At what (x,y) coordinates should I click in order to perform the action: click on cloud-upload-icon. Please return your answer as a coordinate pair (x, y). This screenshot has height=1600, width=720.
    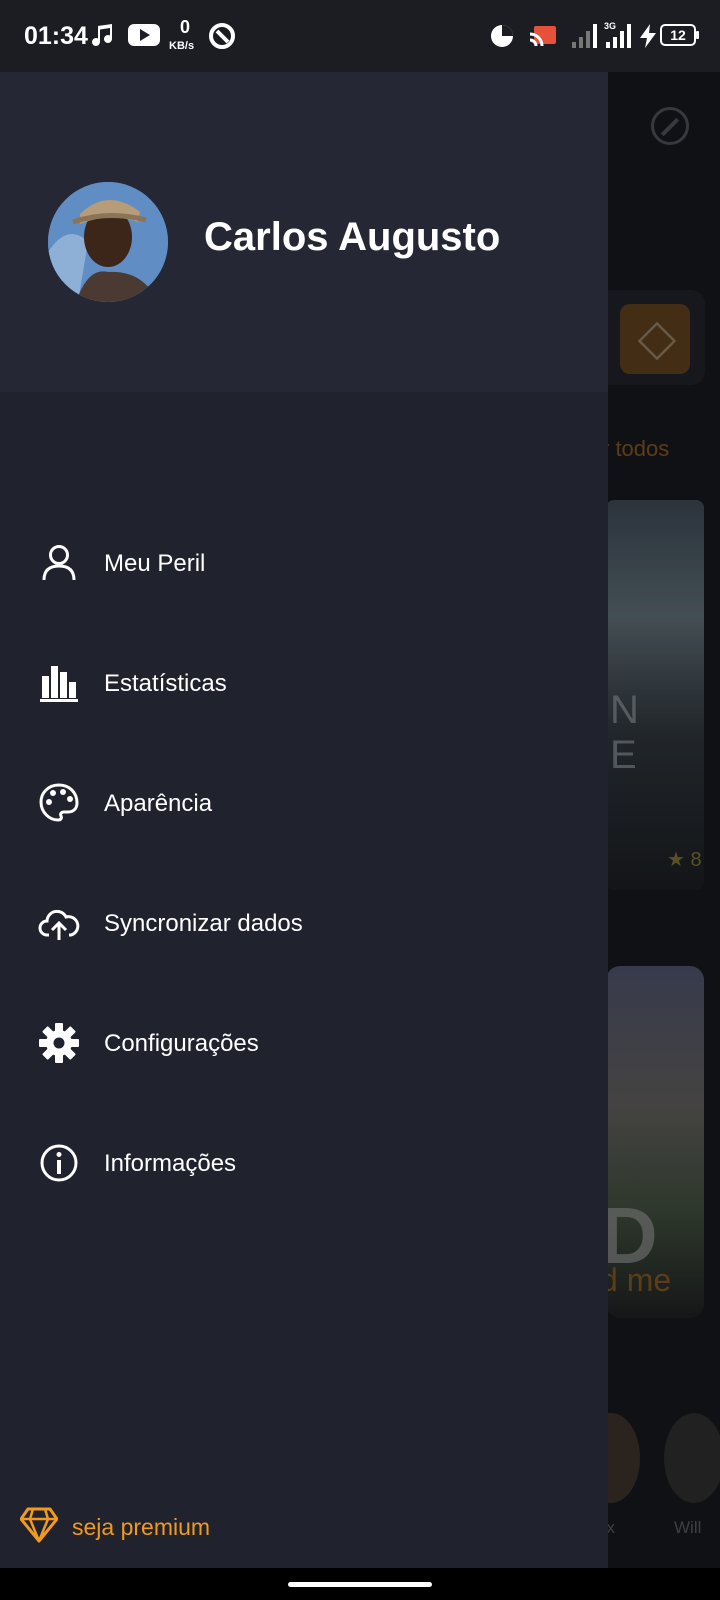
    Looking at the image, I should click on (59, 924).